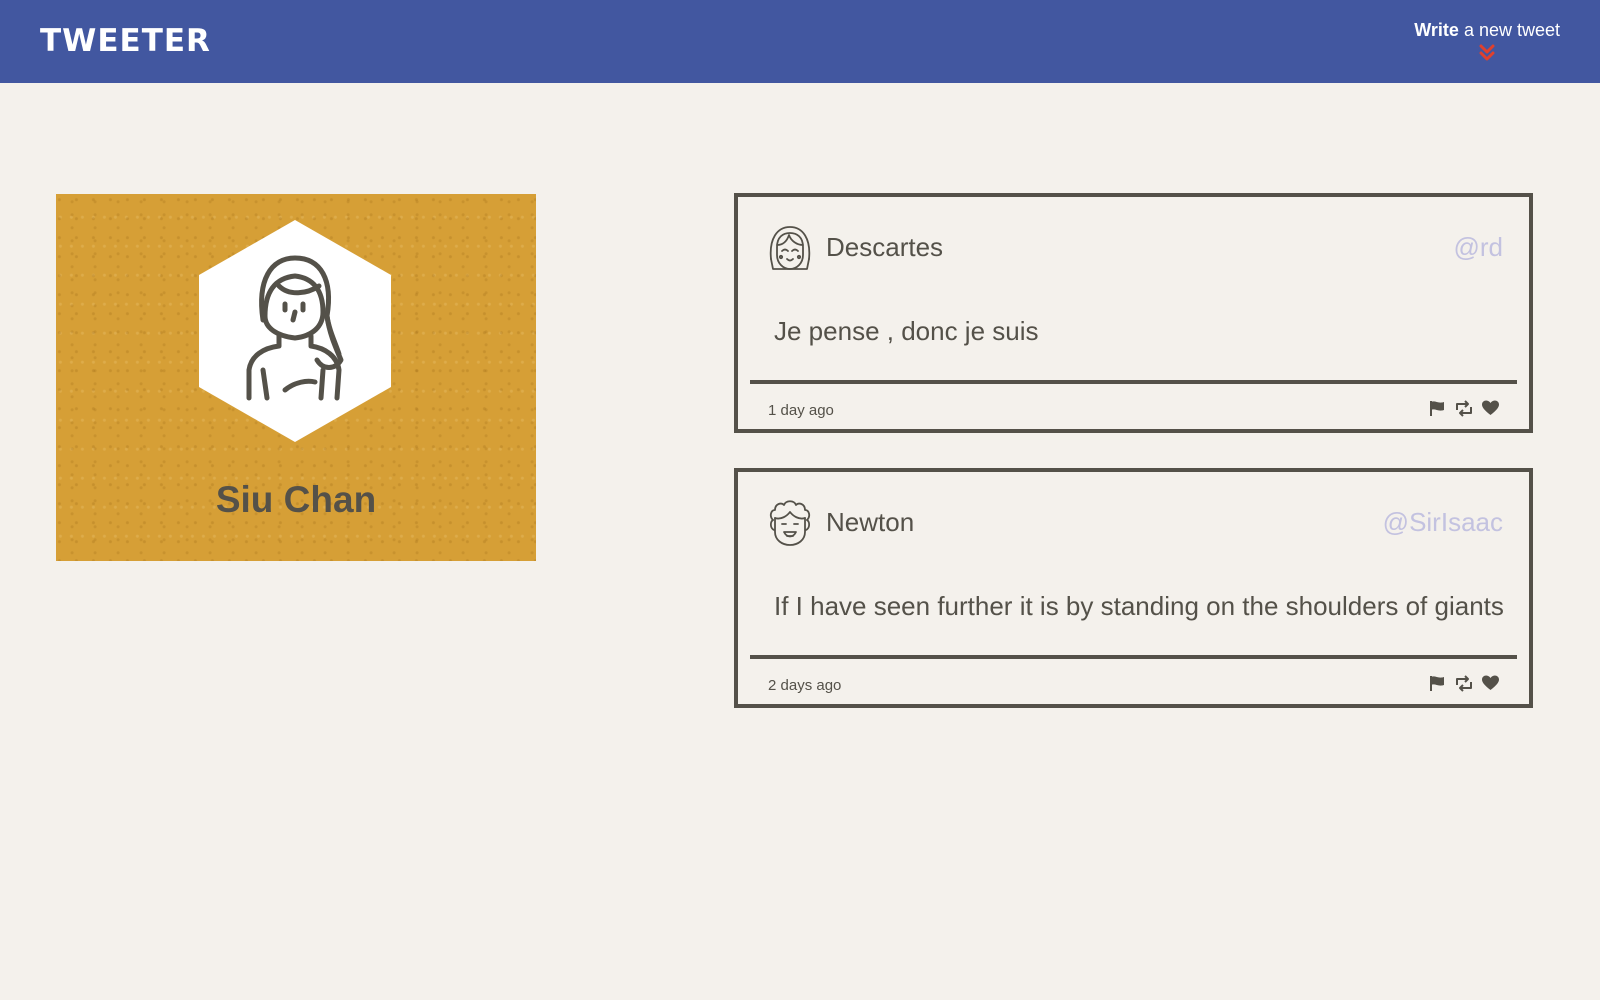 Image resolution: width=1600 pixels, height=1000 pixels. Describe the element at coordinates (906, 331) in the screenshot. I see `tweet-text: Je pense , donc je suis` at that location.